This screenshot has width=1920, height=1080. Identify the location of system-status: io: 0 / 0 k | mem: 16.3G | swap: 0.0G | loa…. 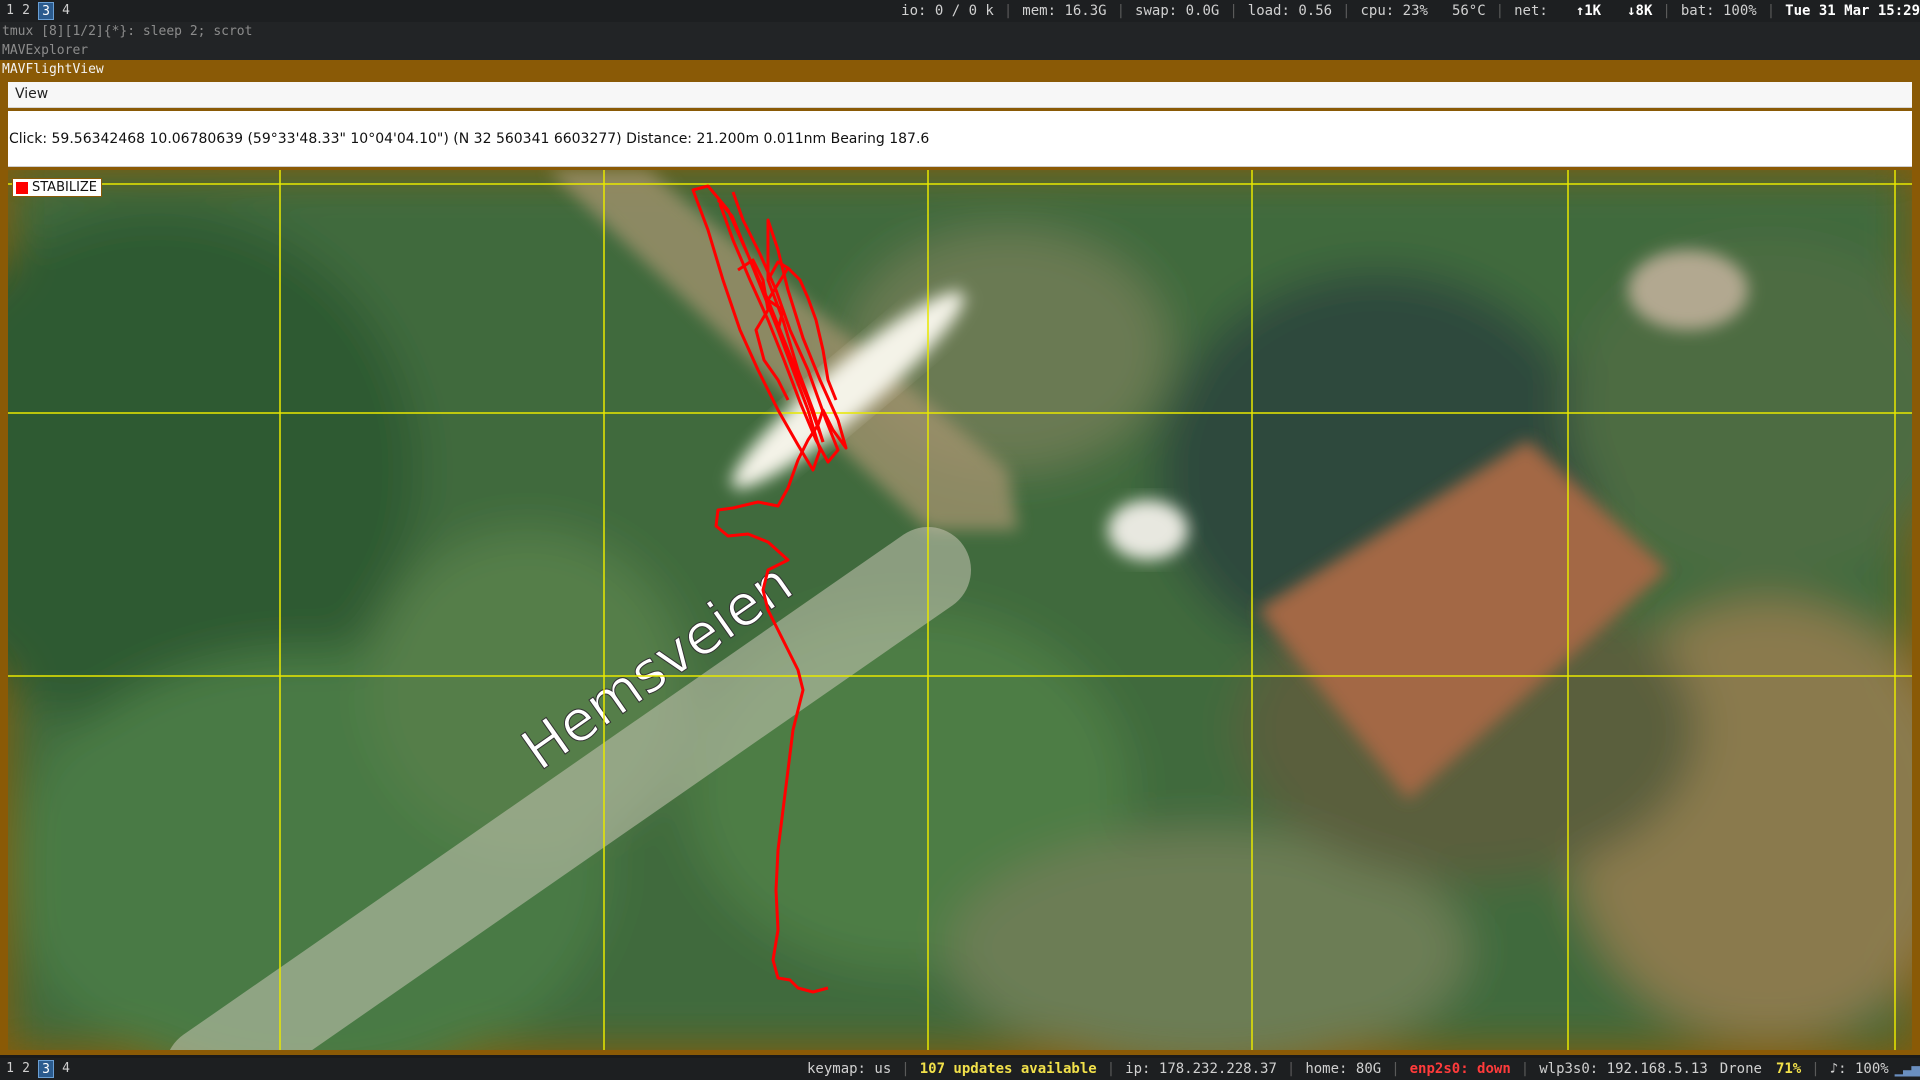
(1410, 11).